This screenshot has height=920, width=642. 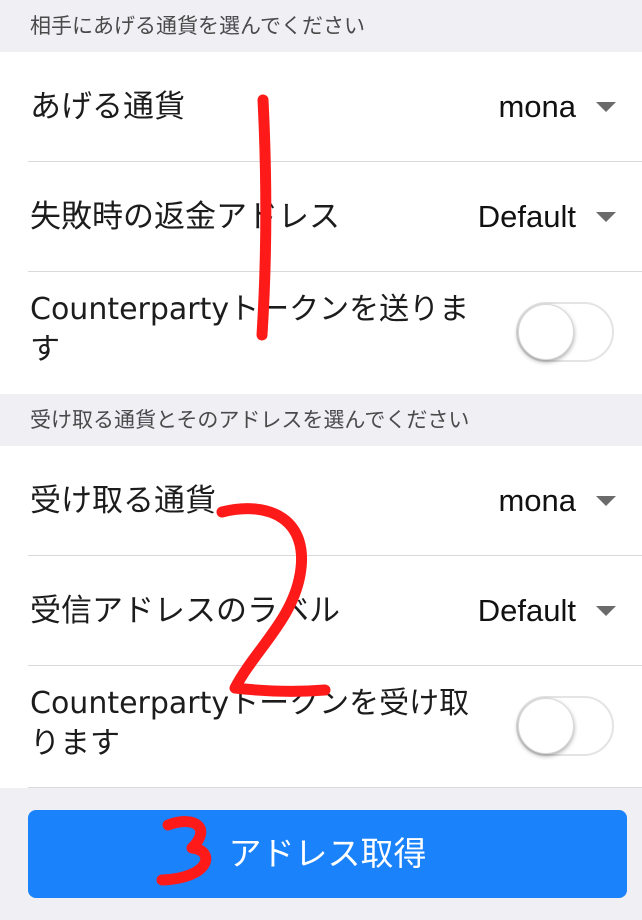 I want to click on receive-label-value: Default, so click(x=527, y=611).